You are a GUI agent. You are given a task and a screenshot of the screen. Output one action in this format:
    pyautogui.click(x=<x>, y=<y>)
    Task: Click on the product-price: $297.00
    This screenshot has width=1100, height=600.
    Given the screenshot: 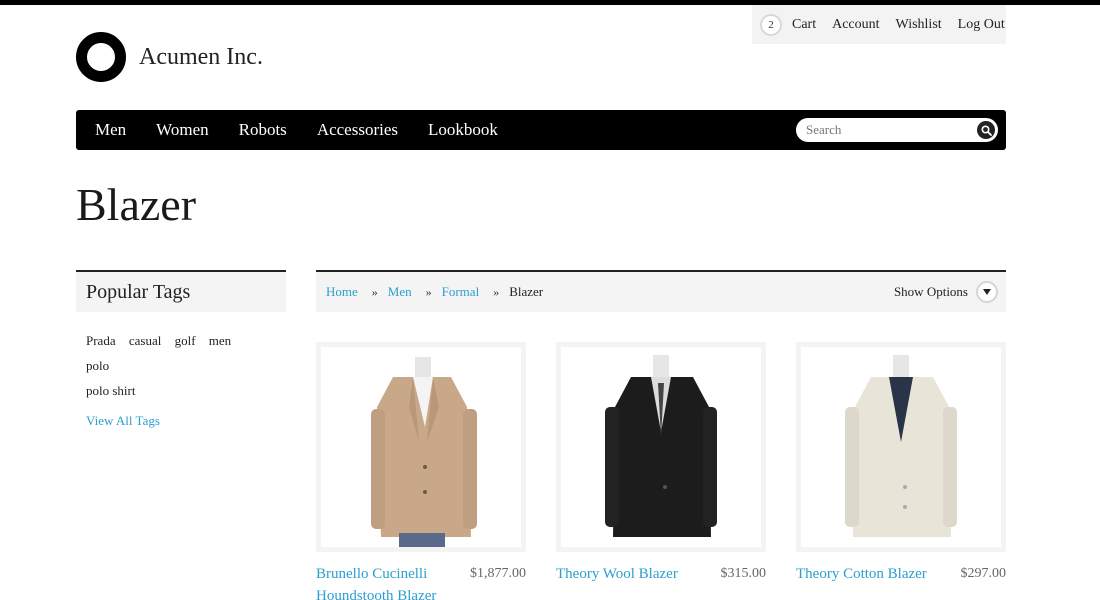 What is the action you would take?
    pyautogui.click(x=983, y=573)
    